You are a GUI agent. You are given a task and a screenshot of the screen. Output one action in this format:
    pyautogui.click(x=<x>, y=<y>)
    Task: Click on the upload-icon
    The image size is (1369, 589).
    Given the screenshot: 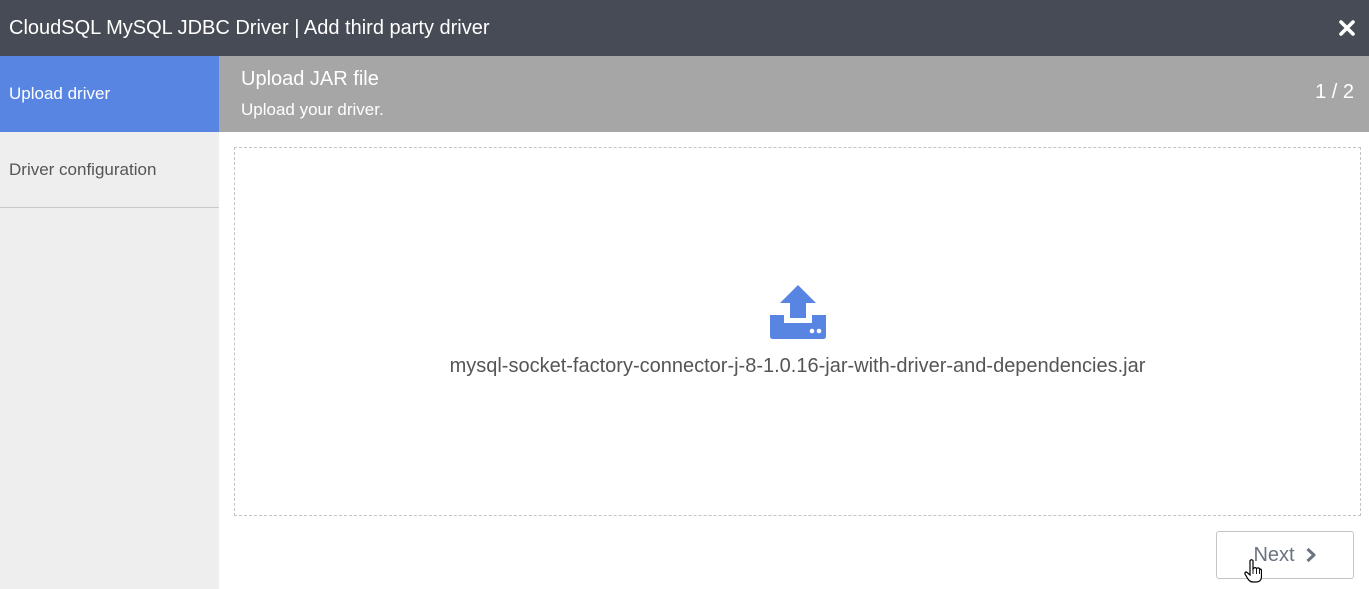 What is the action you would take?
    pyautogui.click(x=798, y=312)
    